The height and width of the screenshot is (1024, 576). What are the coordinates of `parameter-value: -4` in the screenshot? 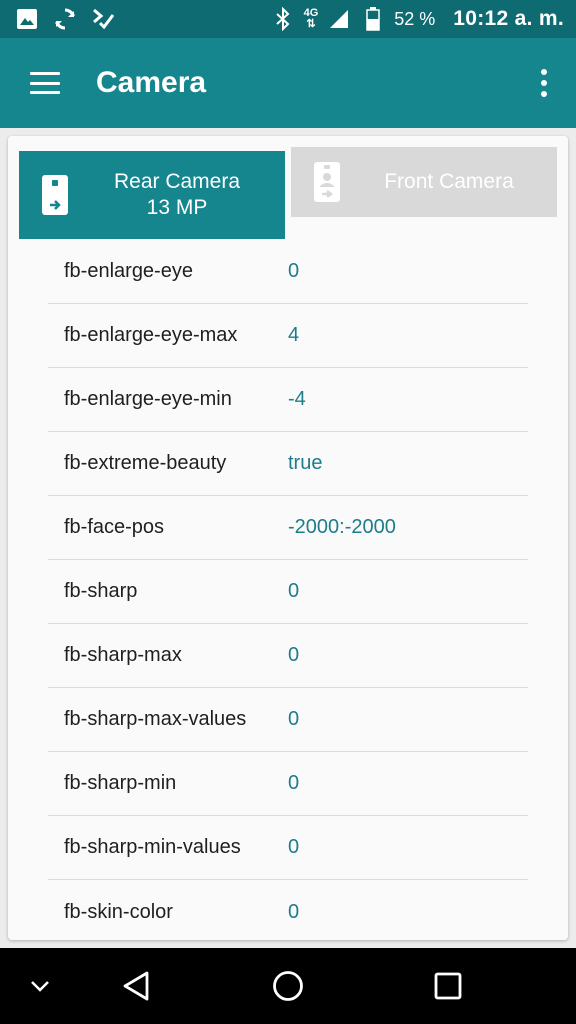 It's located at (297, 399).